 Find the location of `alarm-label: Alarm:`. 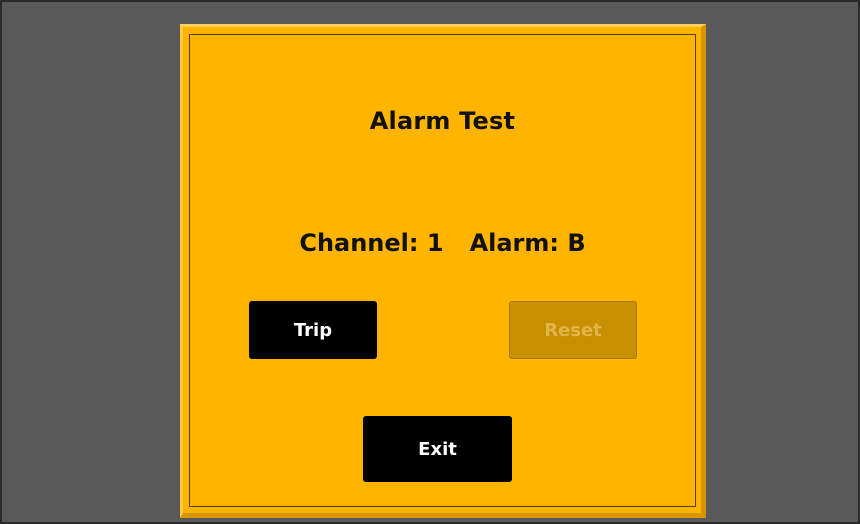

alarm-label: Alarm: is located at coordinates (514, 243).